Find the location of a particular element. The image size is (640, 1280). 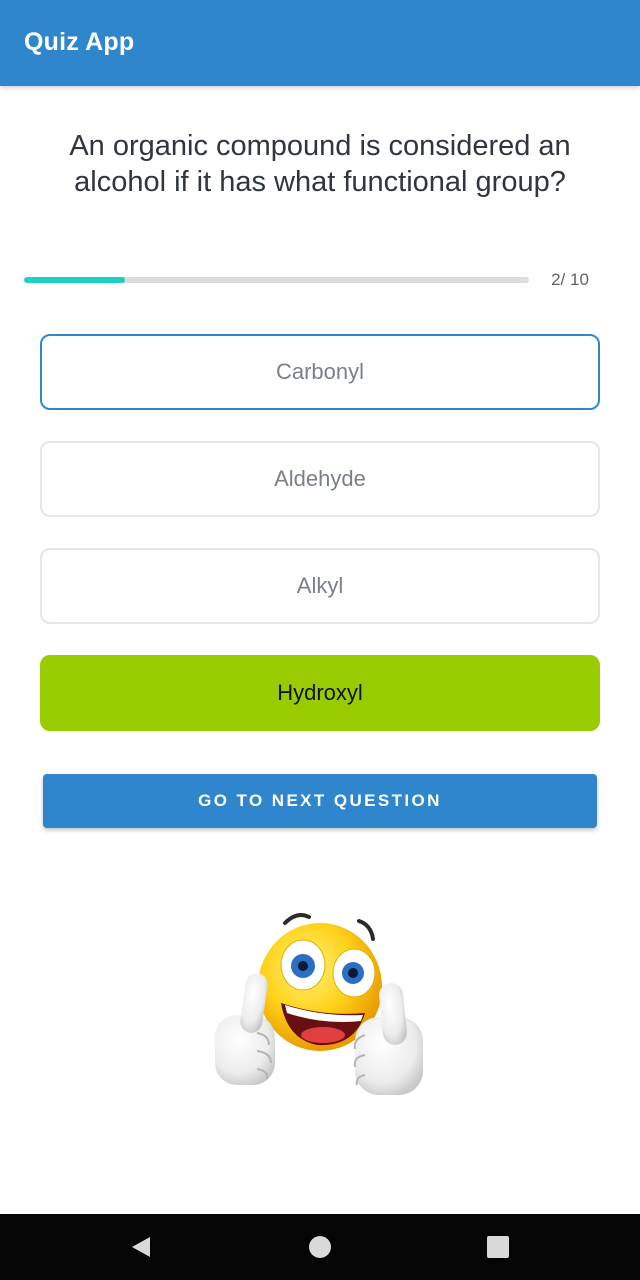

progress-bar-fill is located at coordinates (74, 280).